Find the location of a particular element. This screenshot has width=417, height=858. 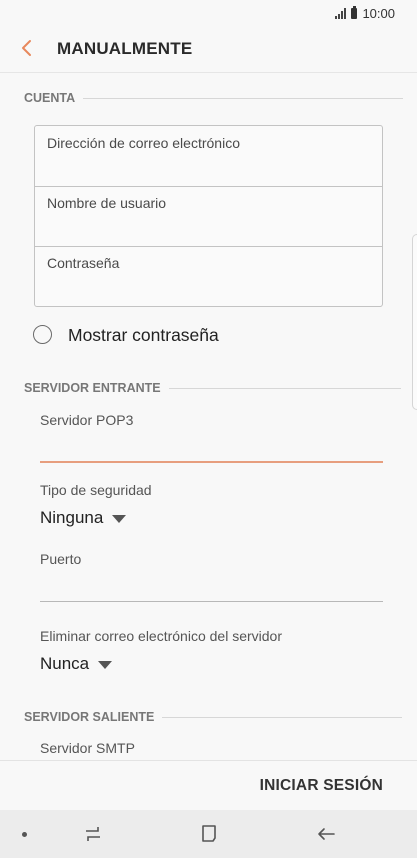

recent-apps-icon is located at coordinates (93, 834).